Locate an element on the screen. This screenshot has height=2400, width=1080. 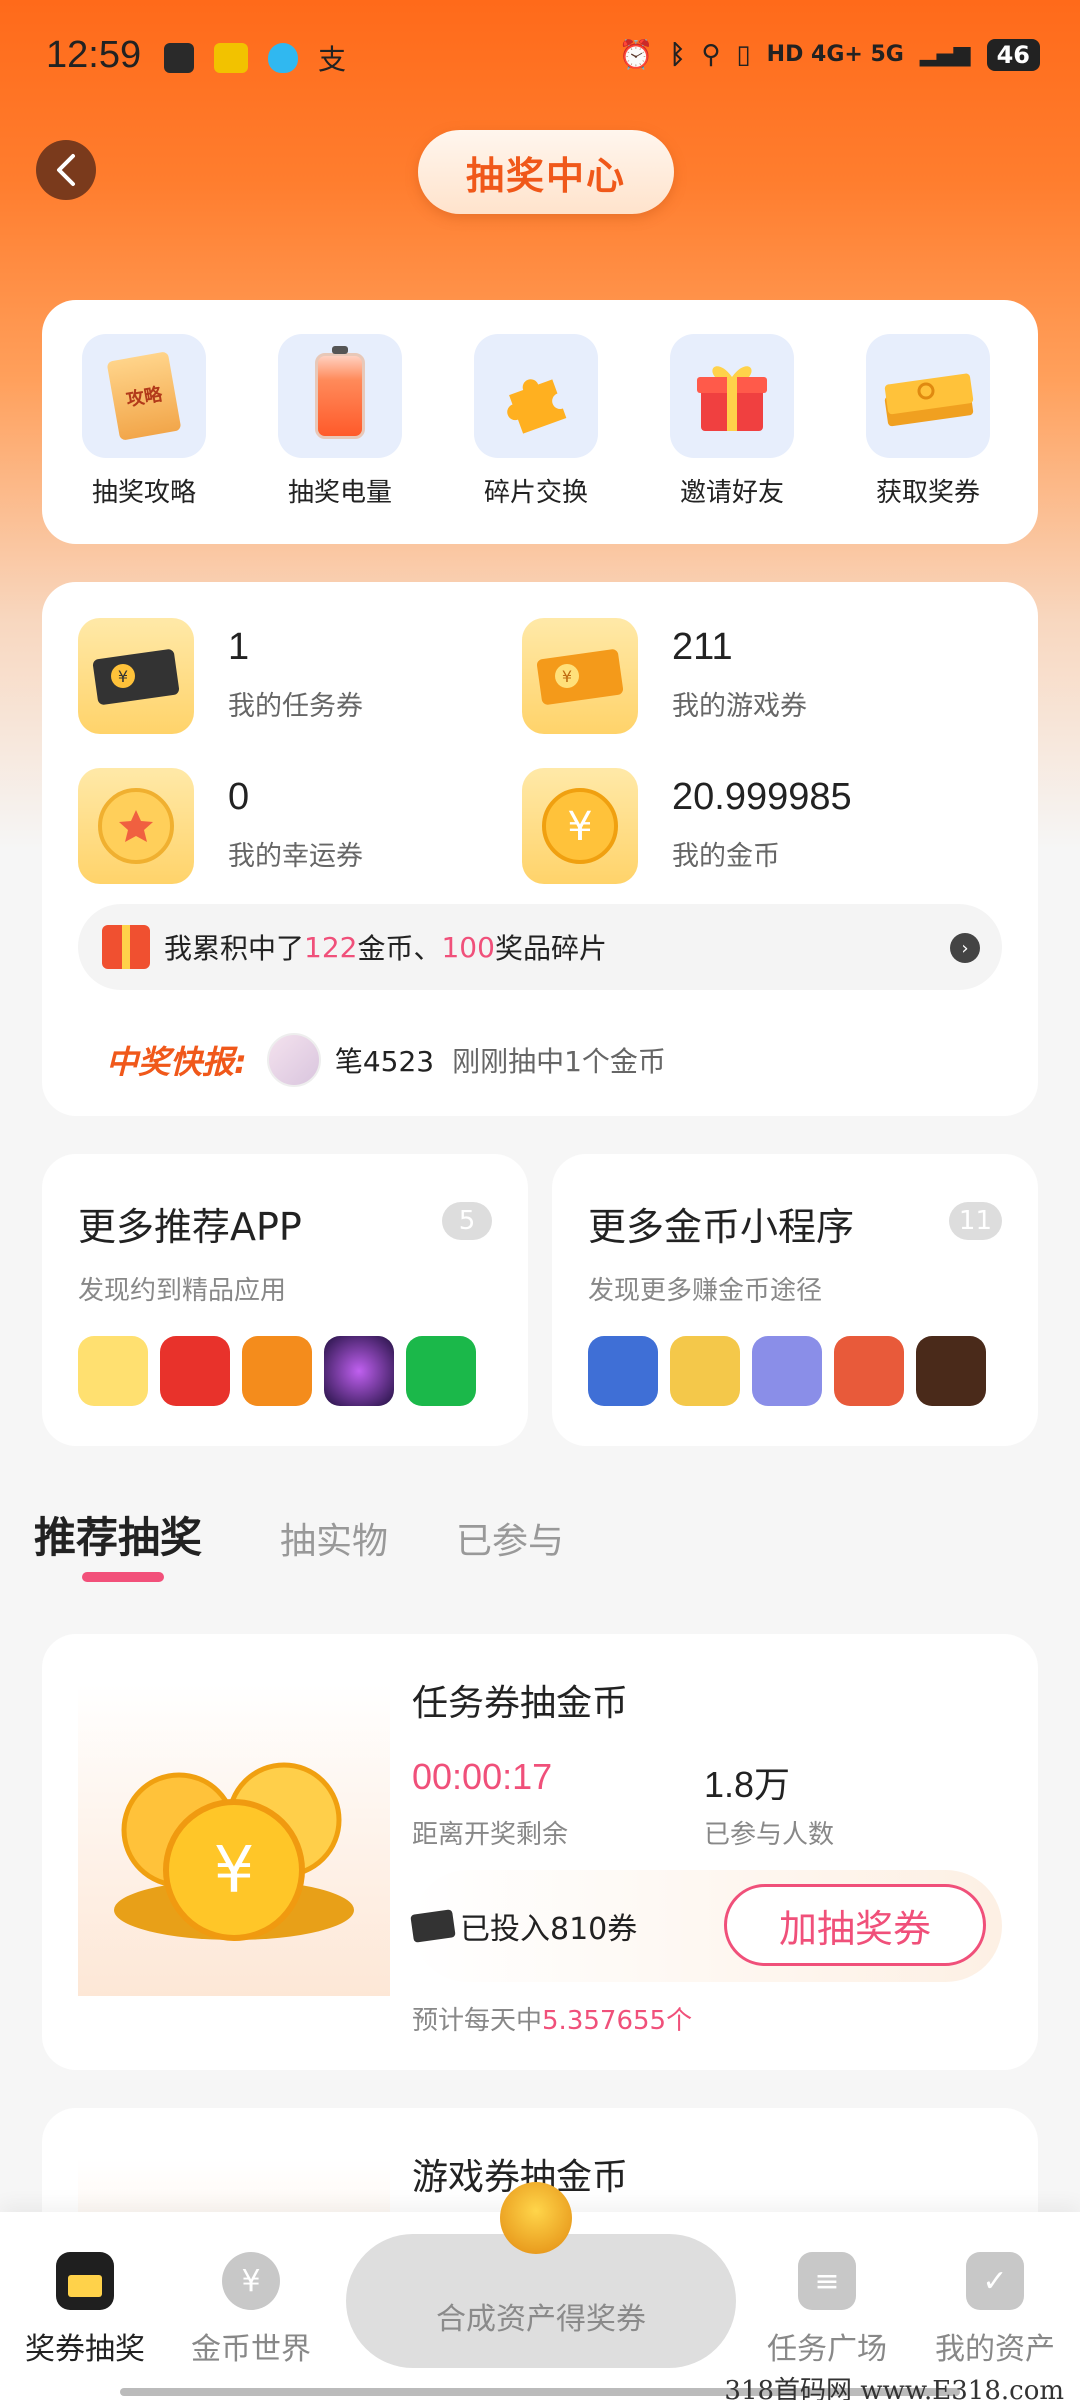
alarm-icon: ⏰ is located at coordinates (636, 54).